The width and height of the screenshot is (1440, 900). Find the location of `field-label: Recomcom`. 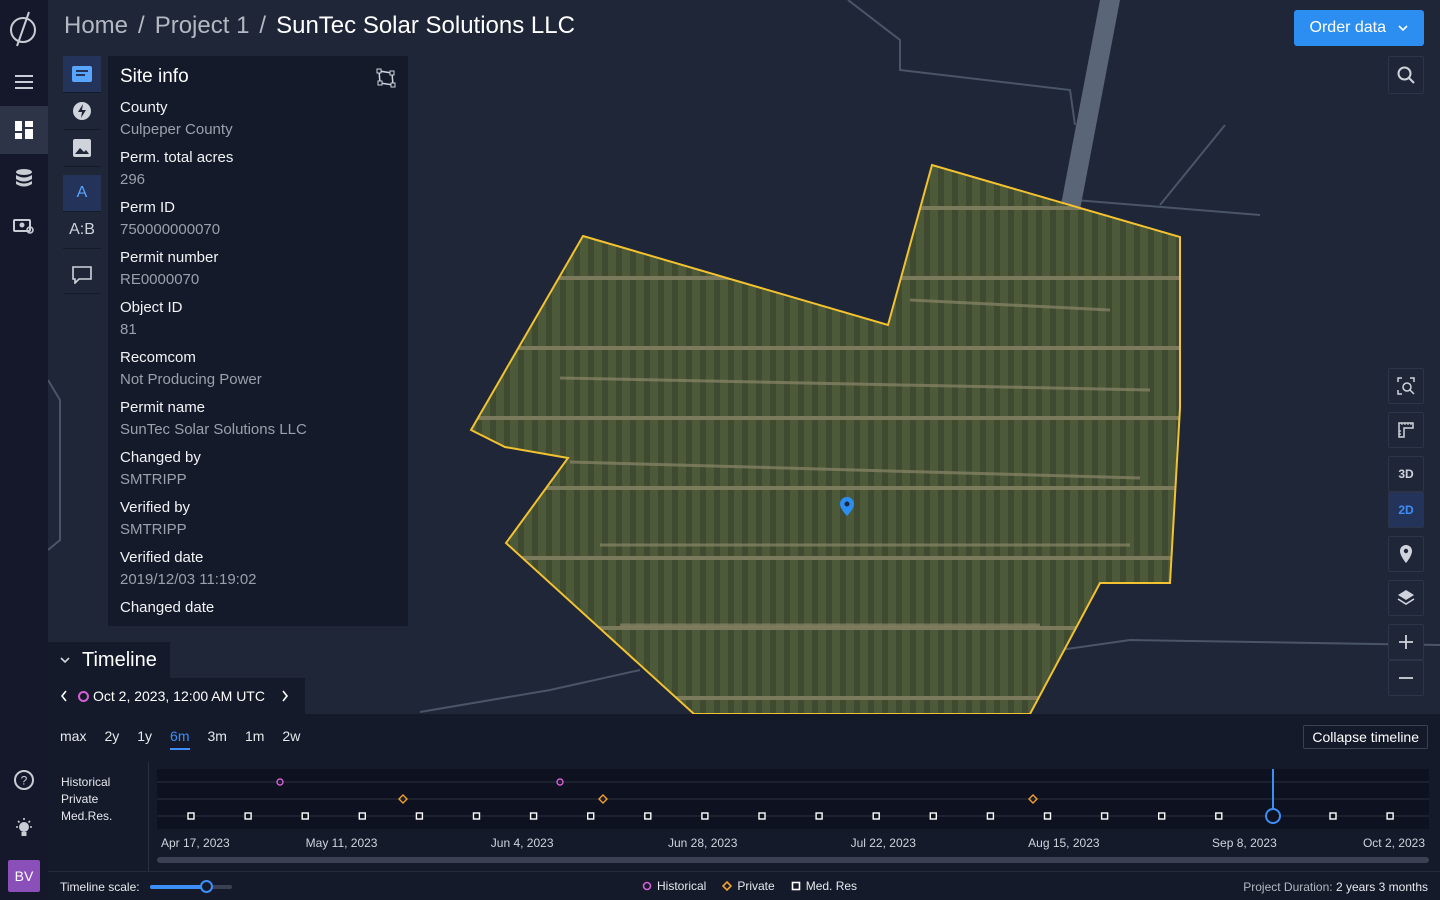

field-label: Recomcom is located at coordinates (158, 357).